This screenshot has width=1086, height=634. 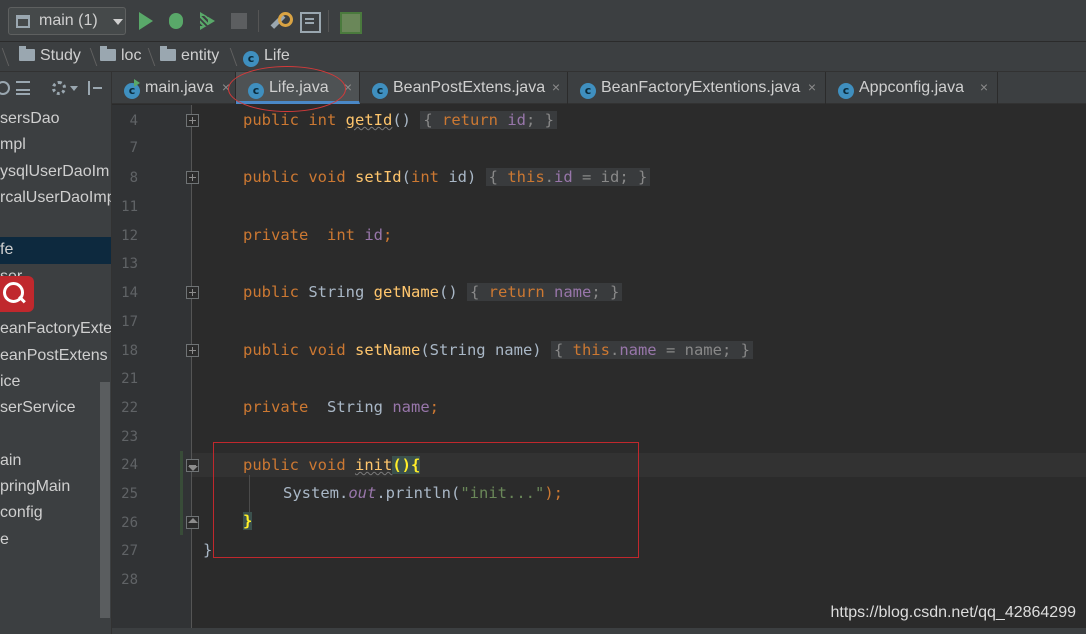 I want to click on line-number: 28, so click(x=129, y=580).